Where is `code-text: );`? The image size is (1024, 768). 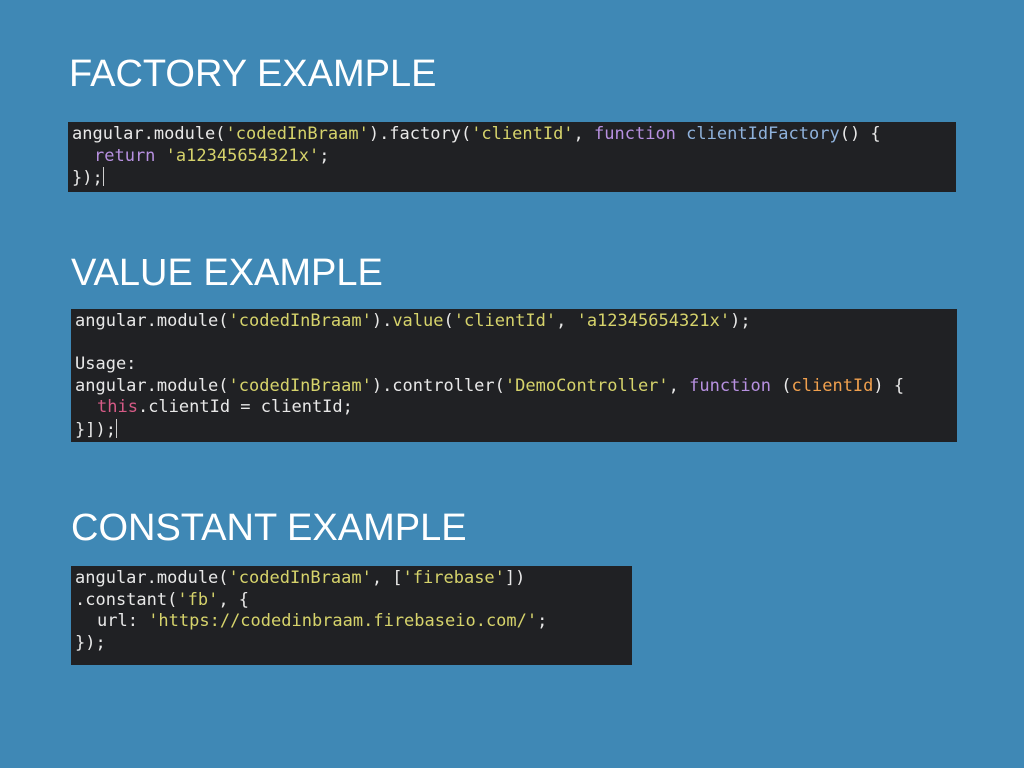
code-text: ); is located at coordinates (740, 321).